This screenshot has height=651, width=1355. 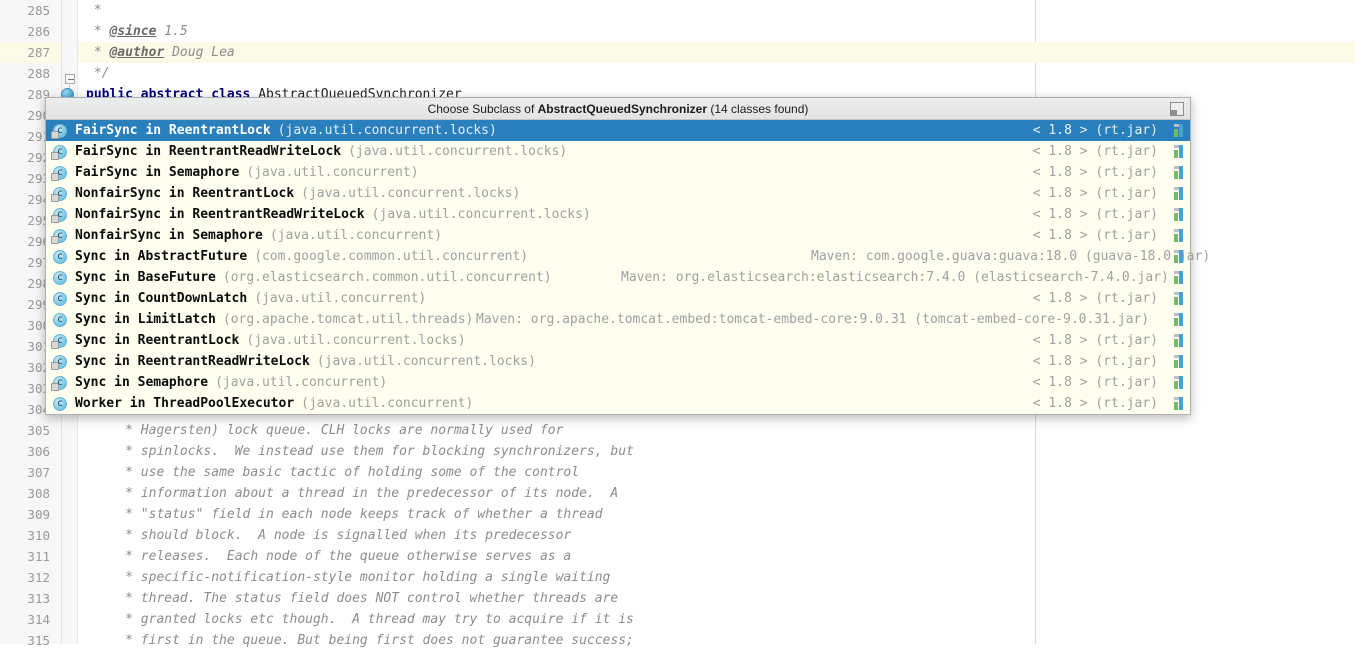 What do you see at coordinates (716, 10) in the screenshot?
I see `code-line: *` at bounding box center [716, 10].